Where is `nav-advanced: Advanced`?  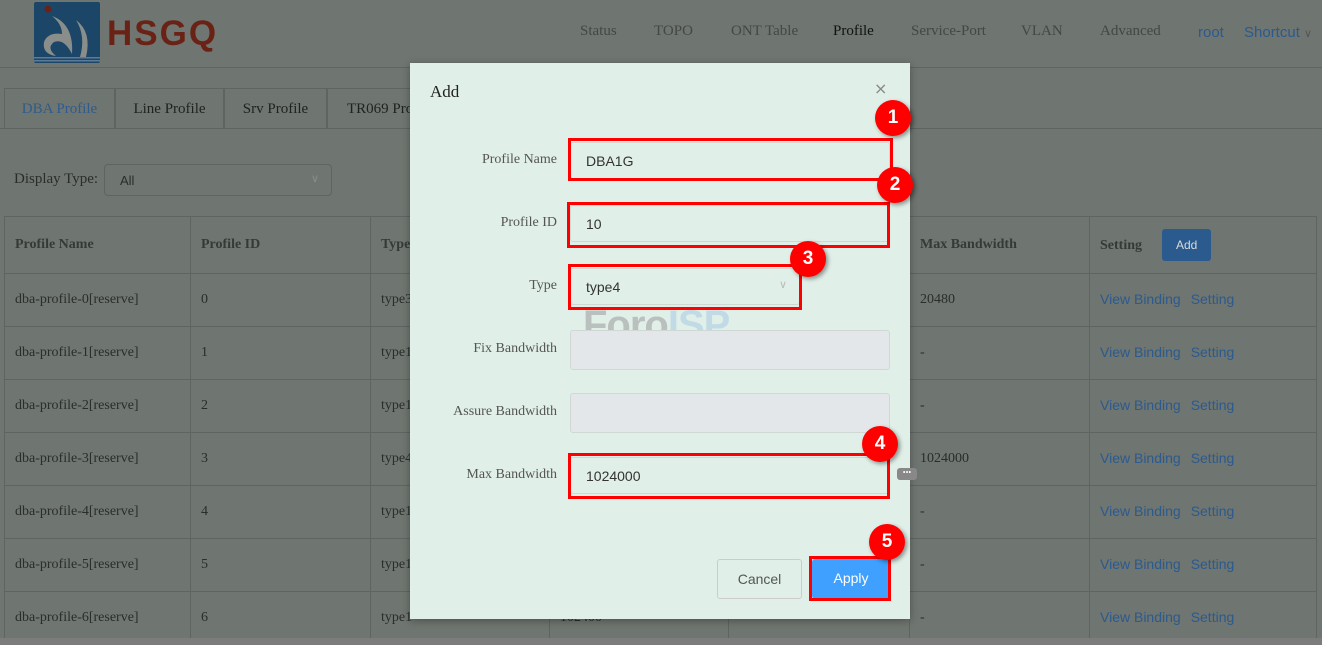
nav-advanced: Advanced is located at coordinates (1130, 31).